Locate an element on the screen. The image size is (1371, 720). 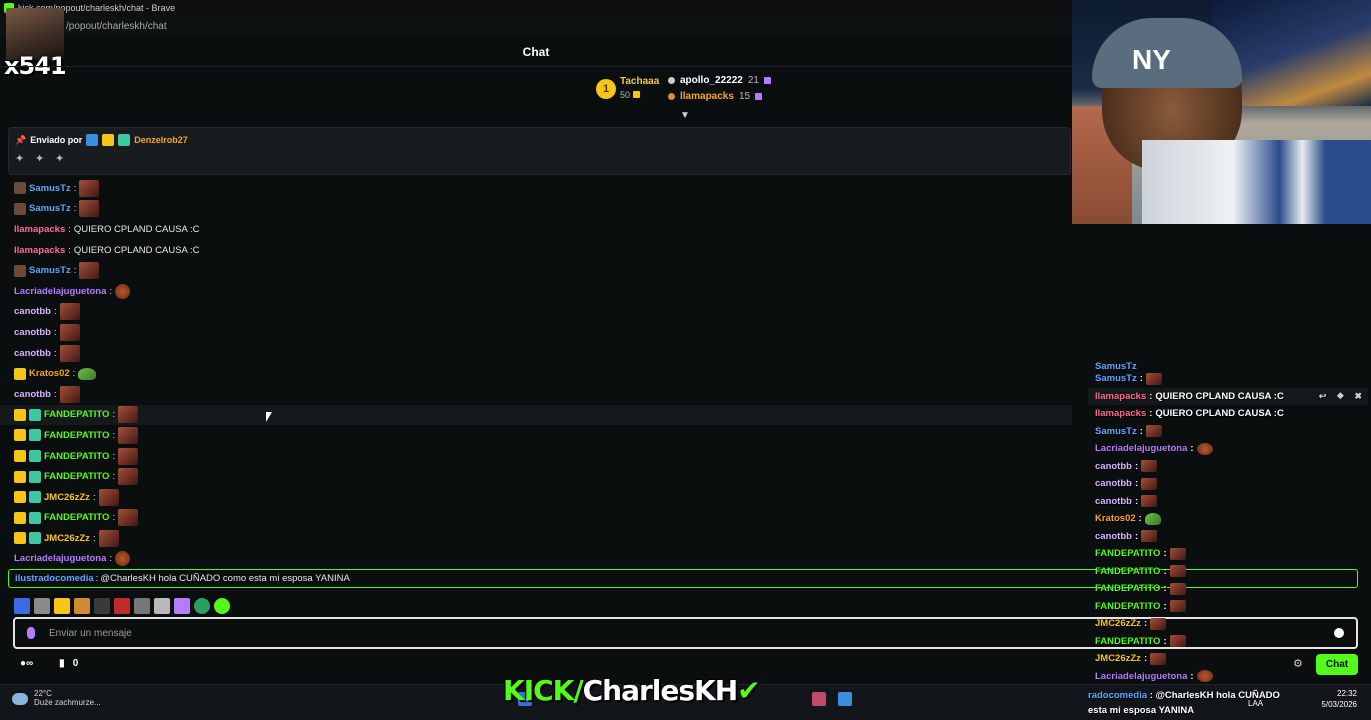
store-icon: ▮ is located at coordinates (62, 663).